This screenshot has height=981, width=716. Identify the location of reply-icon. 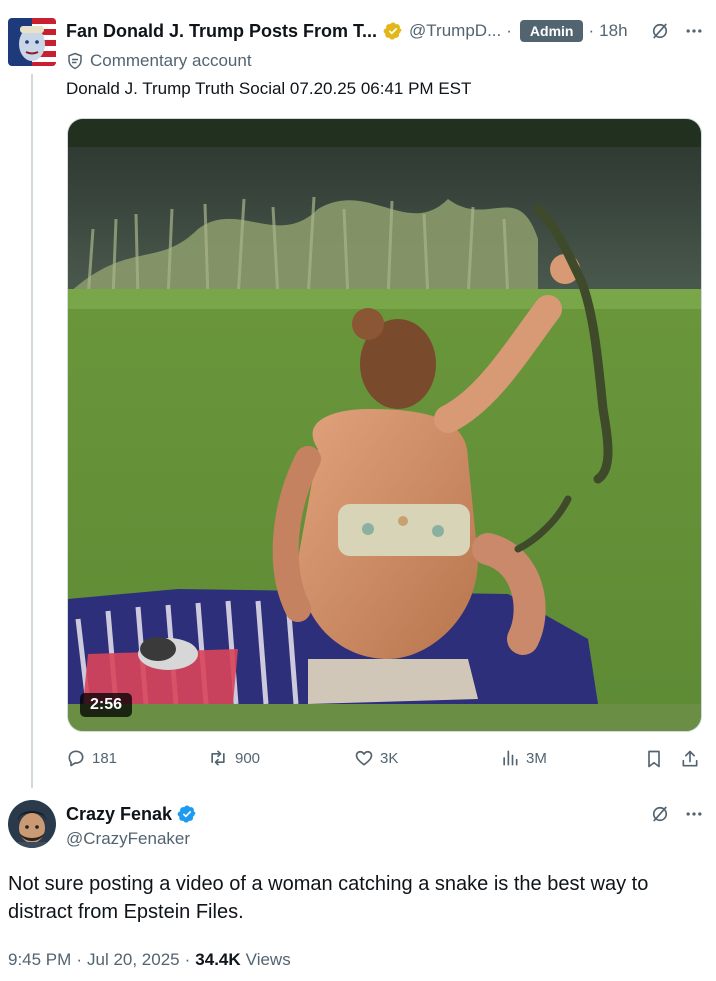
(76, 758).